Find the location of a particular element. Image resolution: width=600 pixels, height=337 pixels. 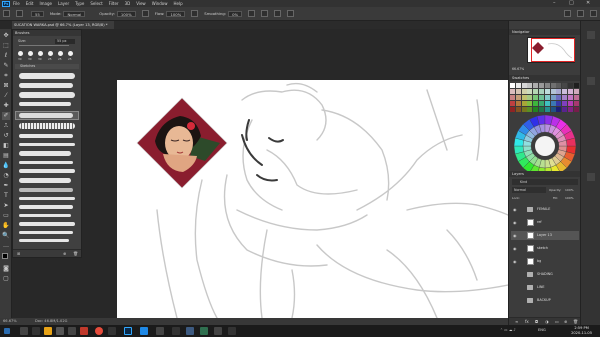

new-layer-icon: ⊕ is located at coordinates (565, 321).